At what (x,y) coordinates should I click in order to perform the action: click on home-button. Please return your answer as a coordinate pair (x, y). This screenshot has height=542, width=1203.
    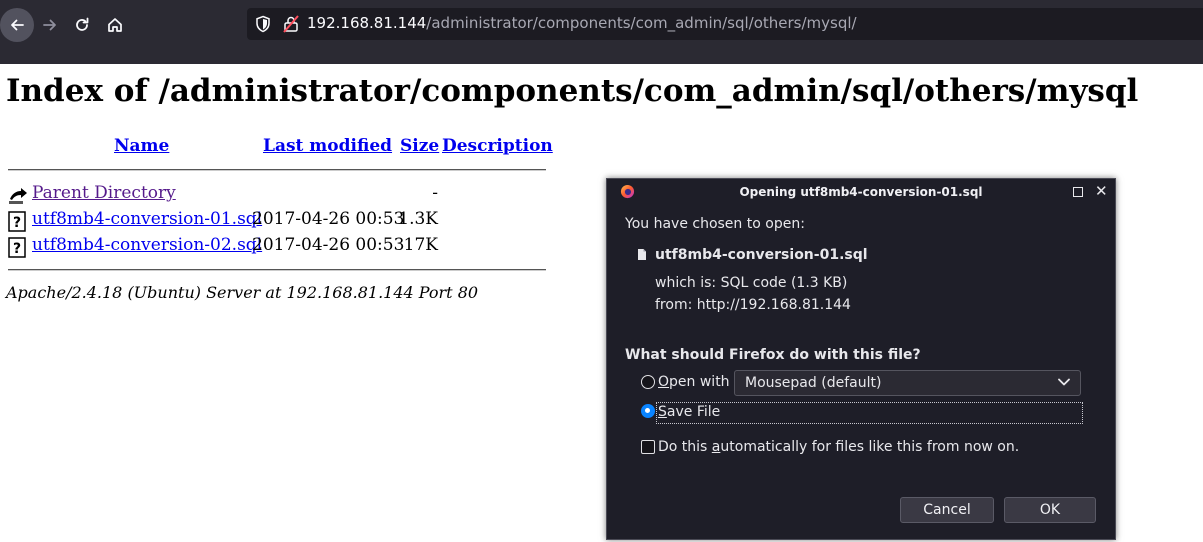
    Looking at the image, I should click on (115, 25).